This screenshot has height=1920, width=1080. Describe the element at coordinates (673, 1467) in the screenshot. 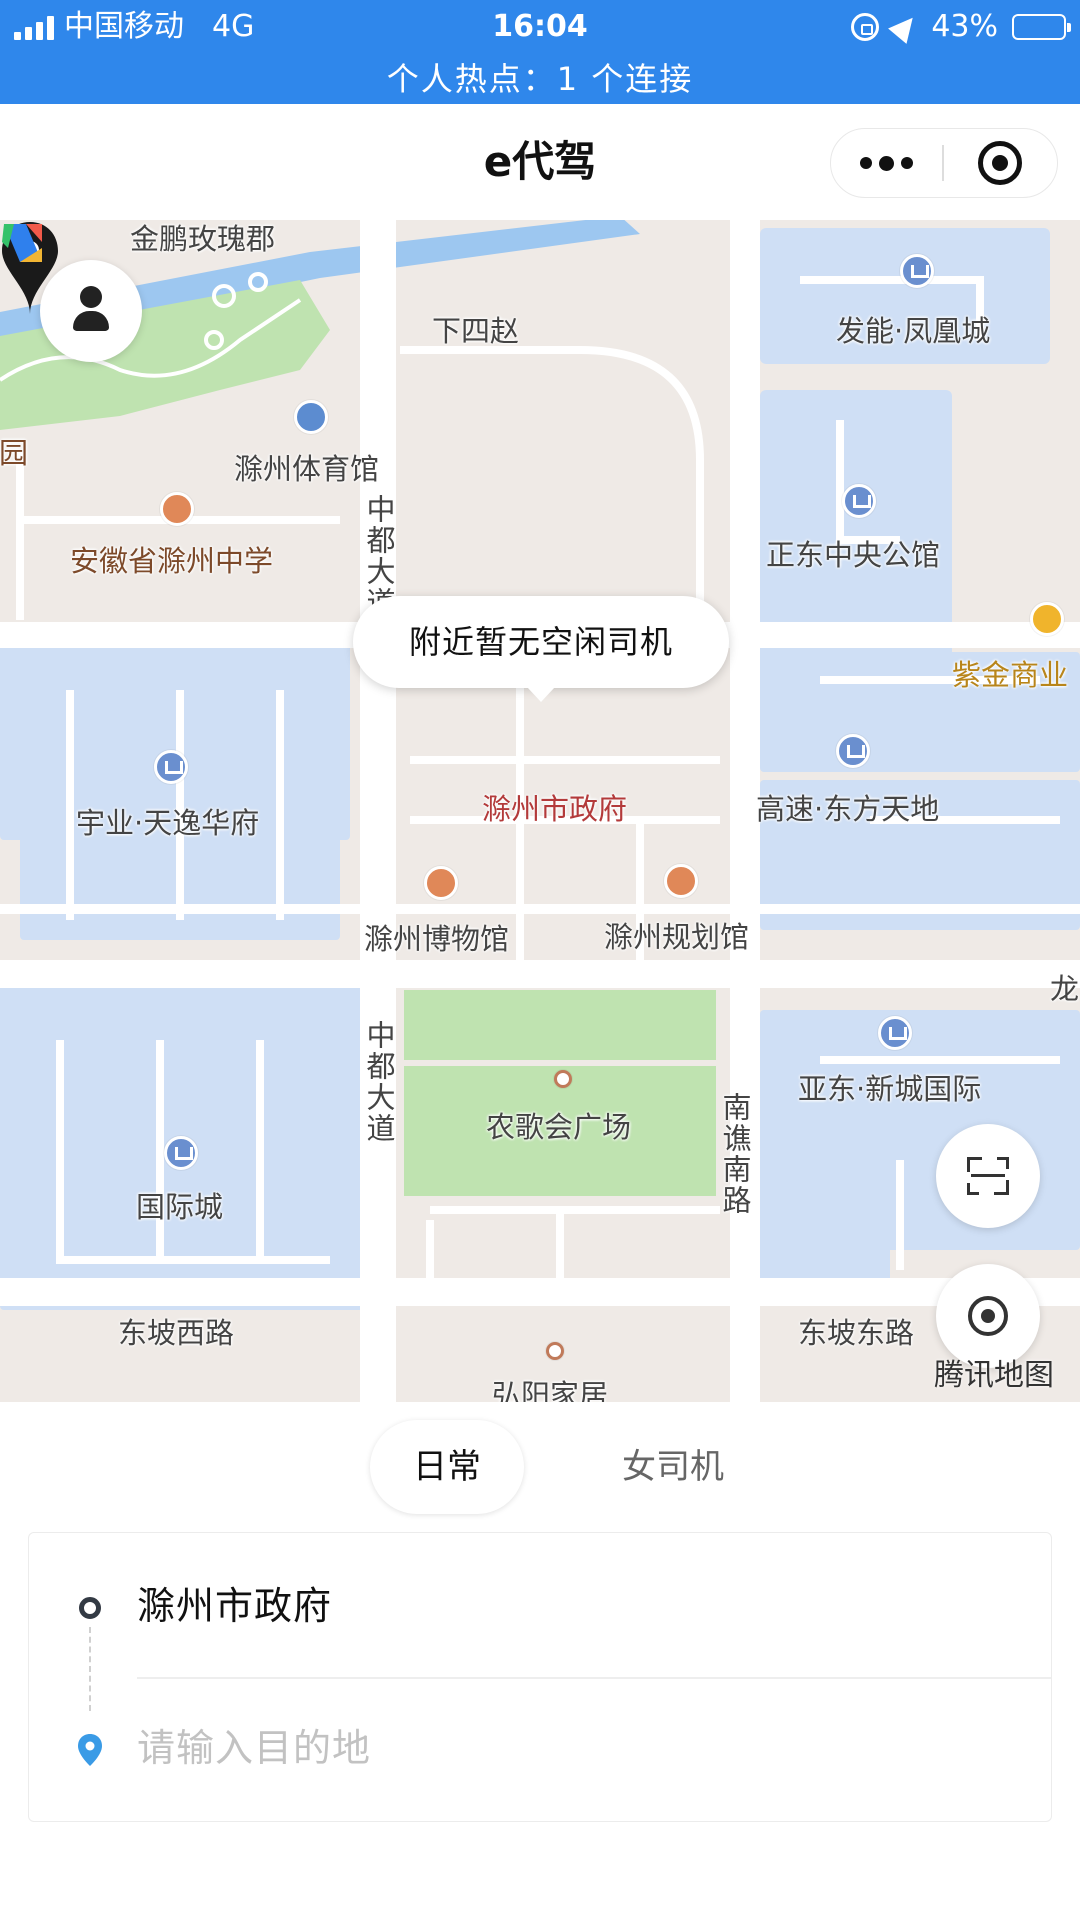

I see `tab-female-driver: 女司机` at that location.